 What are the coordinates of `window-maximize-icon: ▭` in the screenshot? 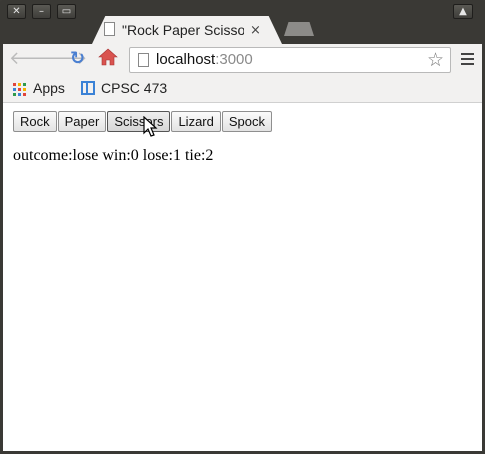 It's located at (66, 11).